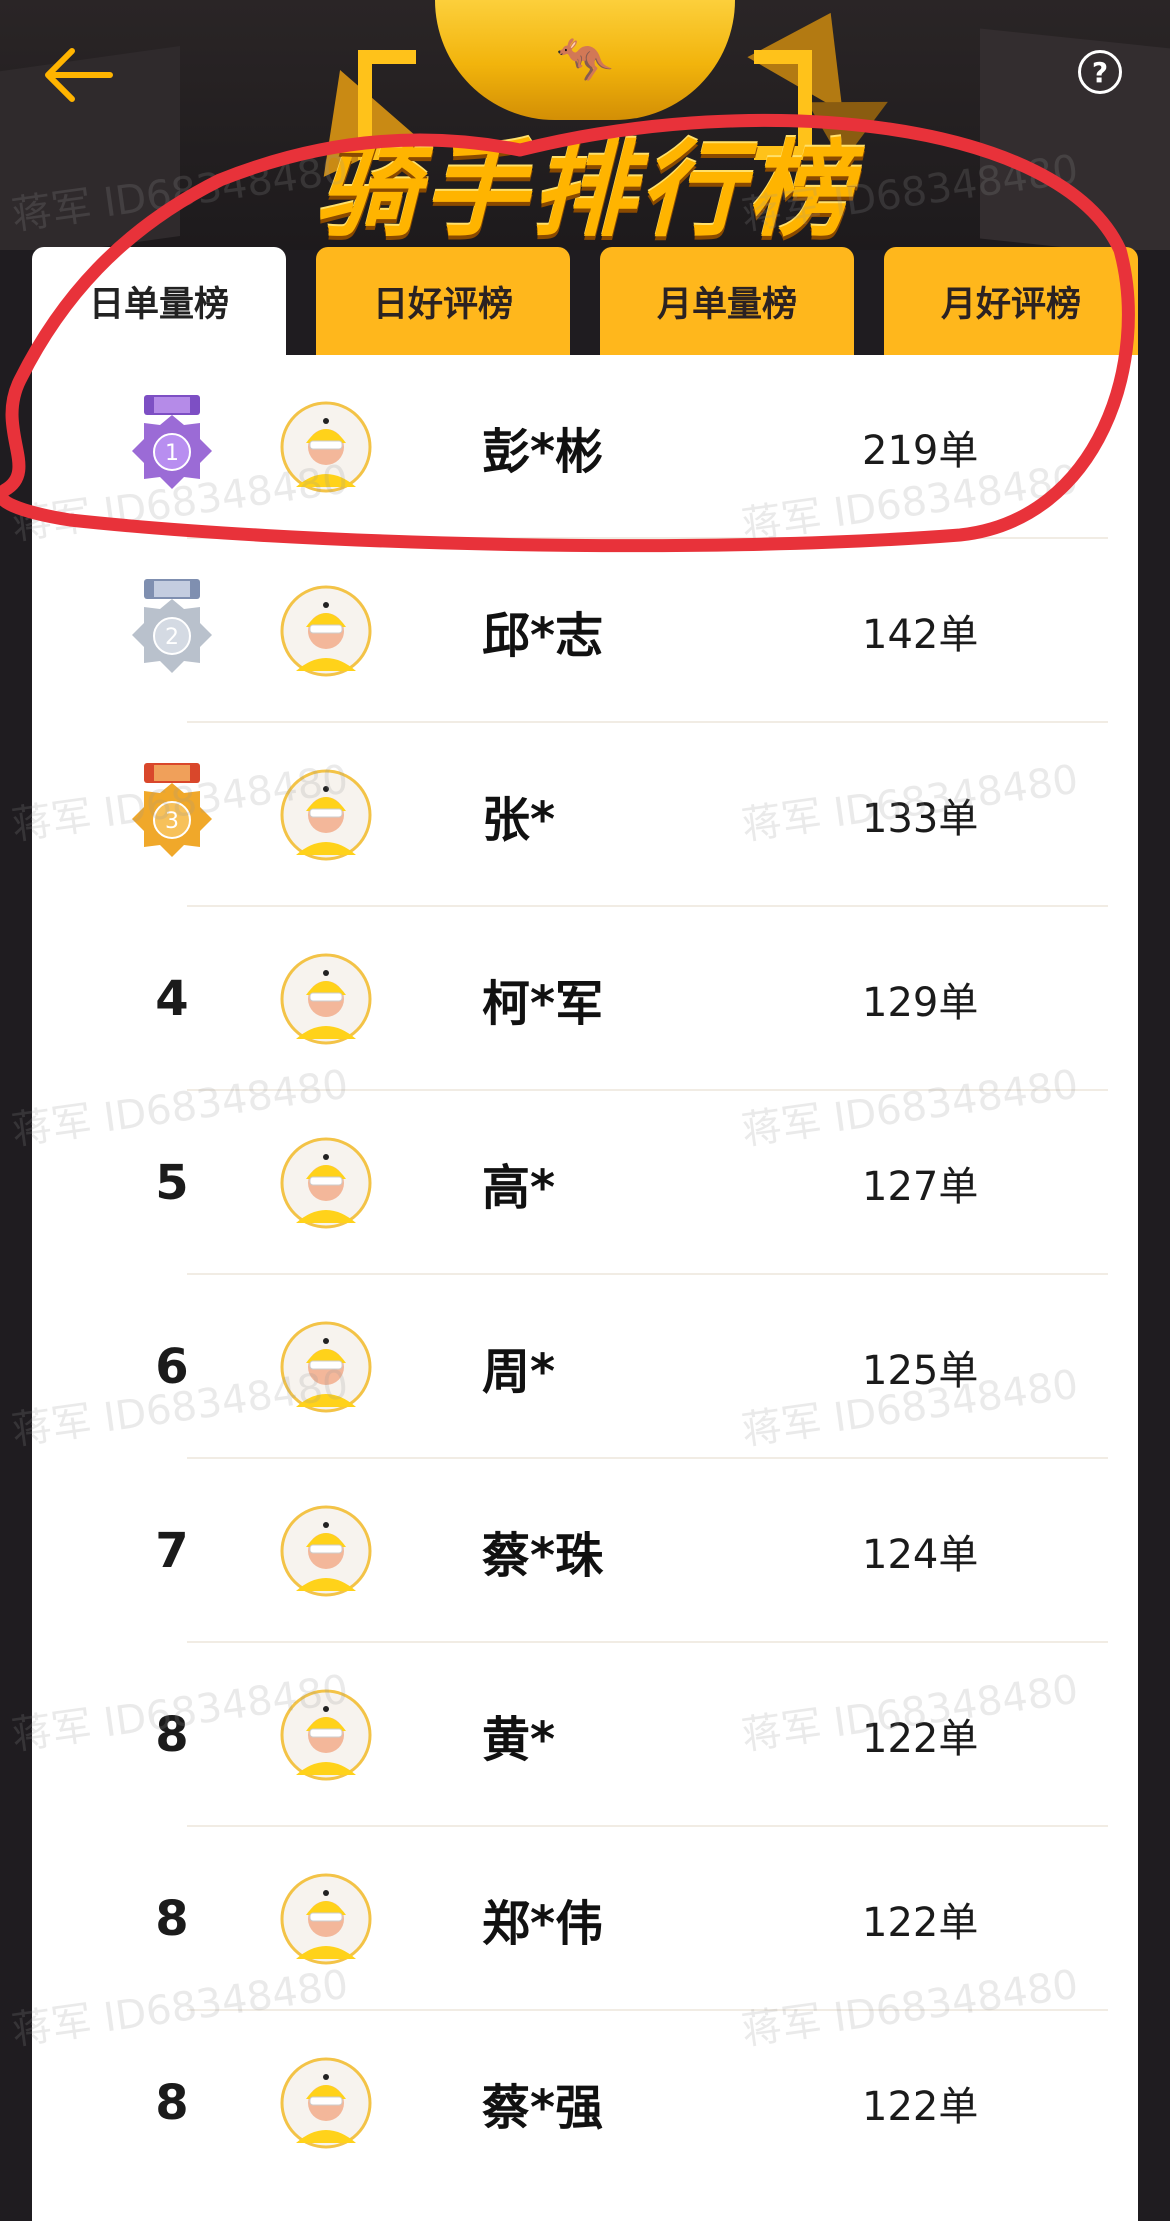 The image size is (1170, 2221). What do you see at coordinates (543, 636) in the screenshot?
I see `rider-name: 邱*志` at bounding box center [543, 636].